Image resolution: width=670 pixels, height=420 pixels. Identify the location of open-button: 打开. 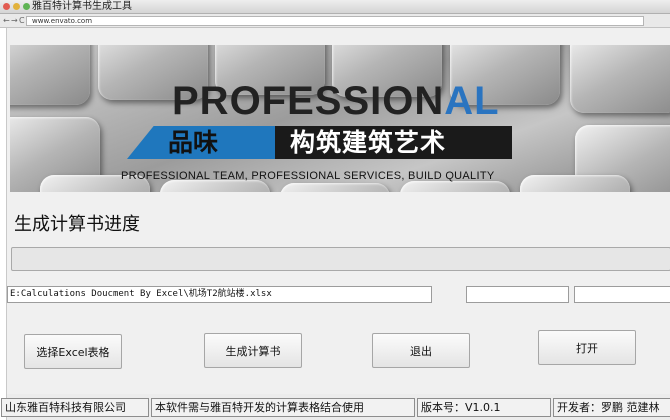
(587, 347).